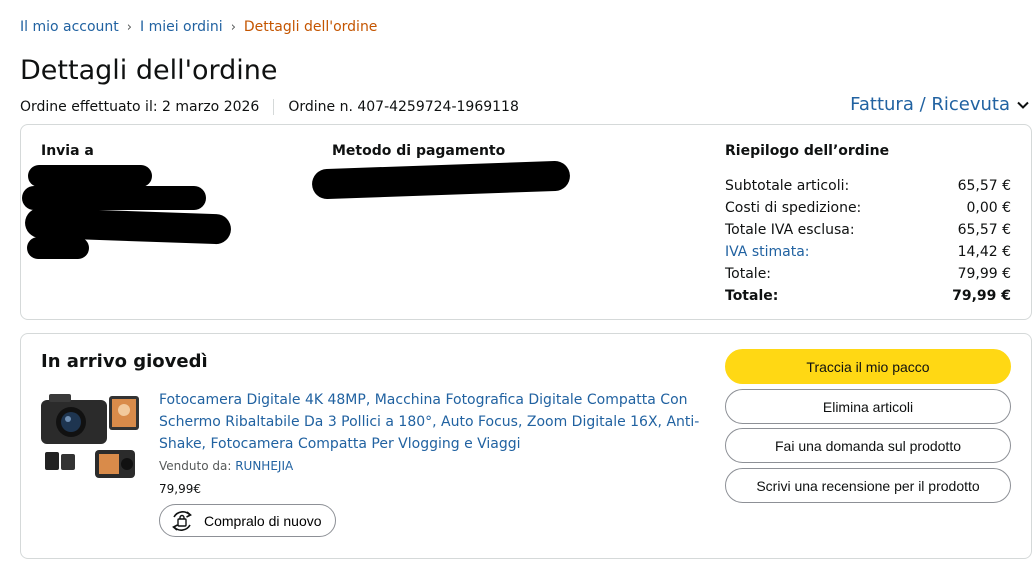 This screenshot has width=1036, height=562. I want to click on meta-divider, so click(274, 107).